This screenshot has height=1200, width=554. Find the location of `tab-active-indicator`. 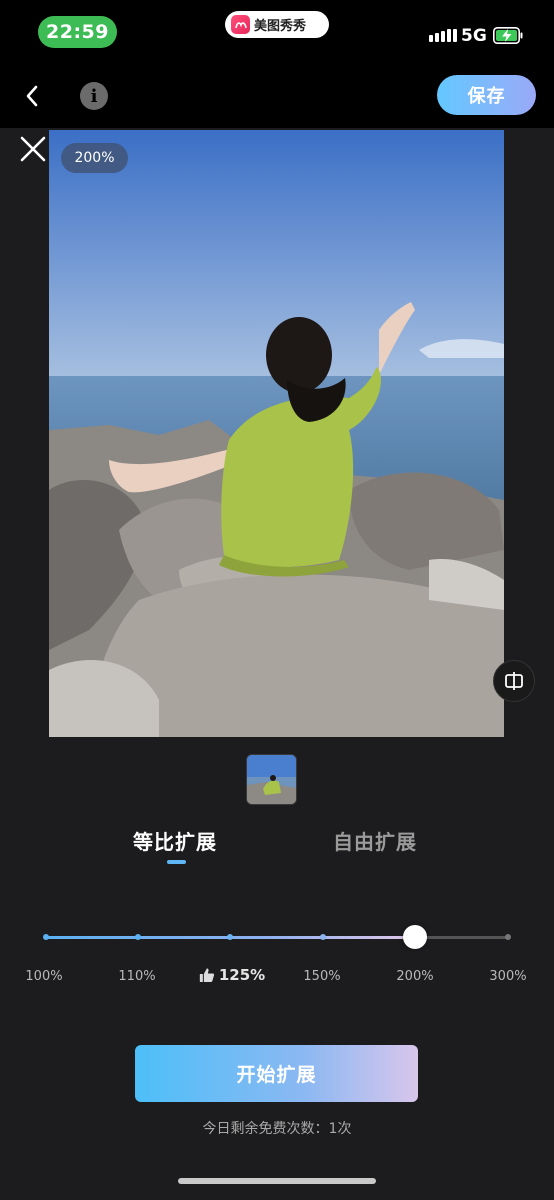

tab-active-indicator is located at coordinates (176, 862).